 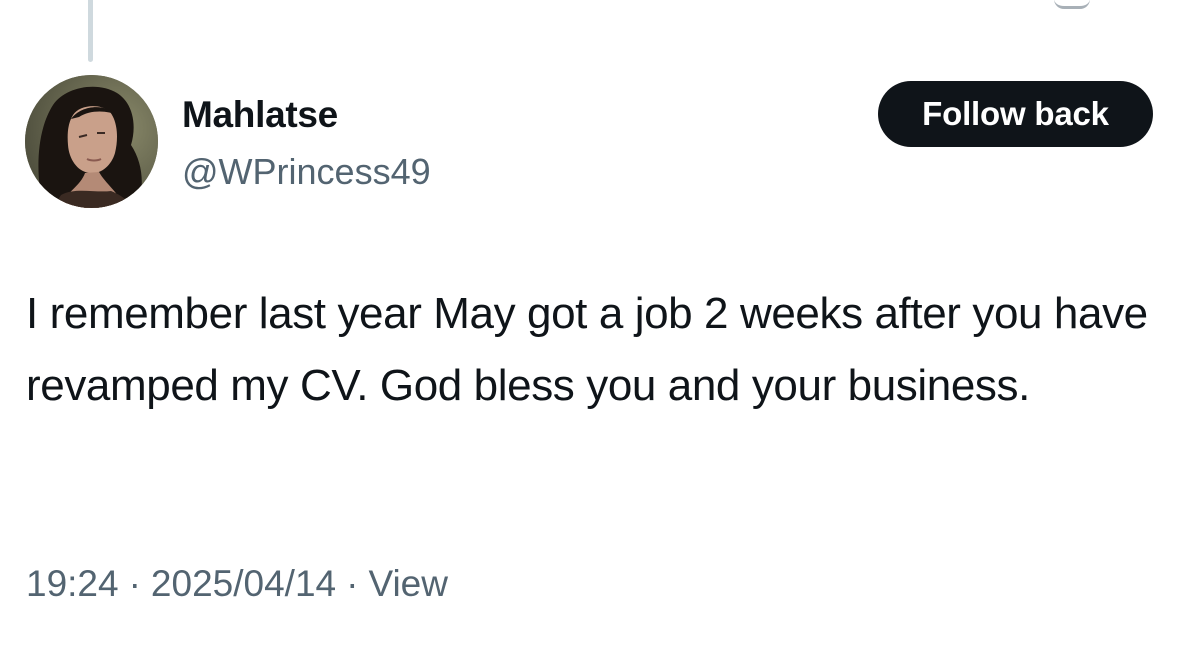 What do you see at coordinates (408, 583) in the screenshot?
I see `view-link: View` at bounding box center [408, 583].